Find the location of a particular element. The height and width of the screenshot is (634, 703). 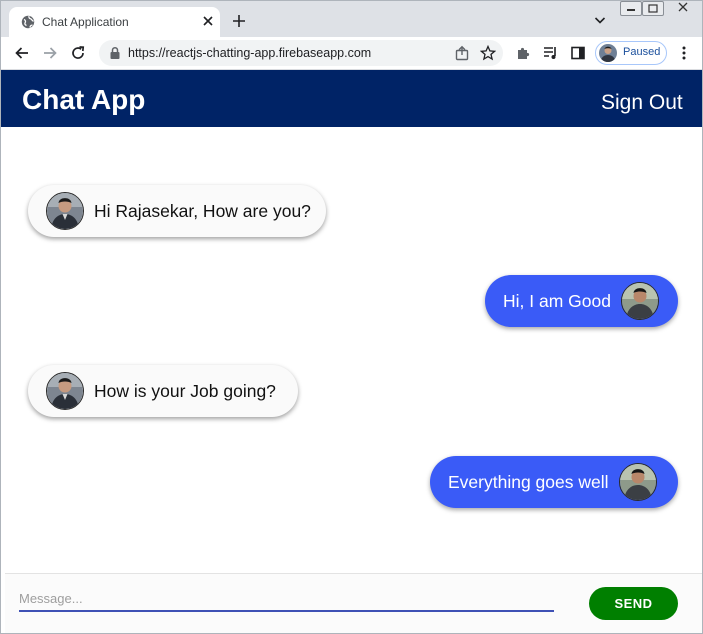

star-icon is located at coordinates (488, 53).